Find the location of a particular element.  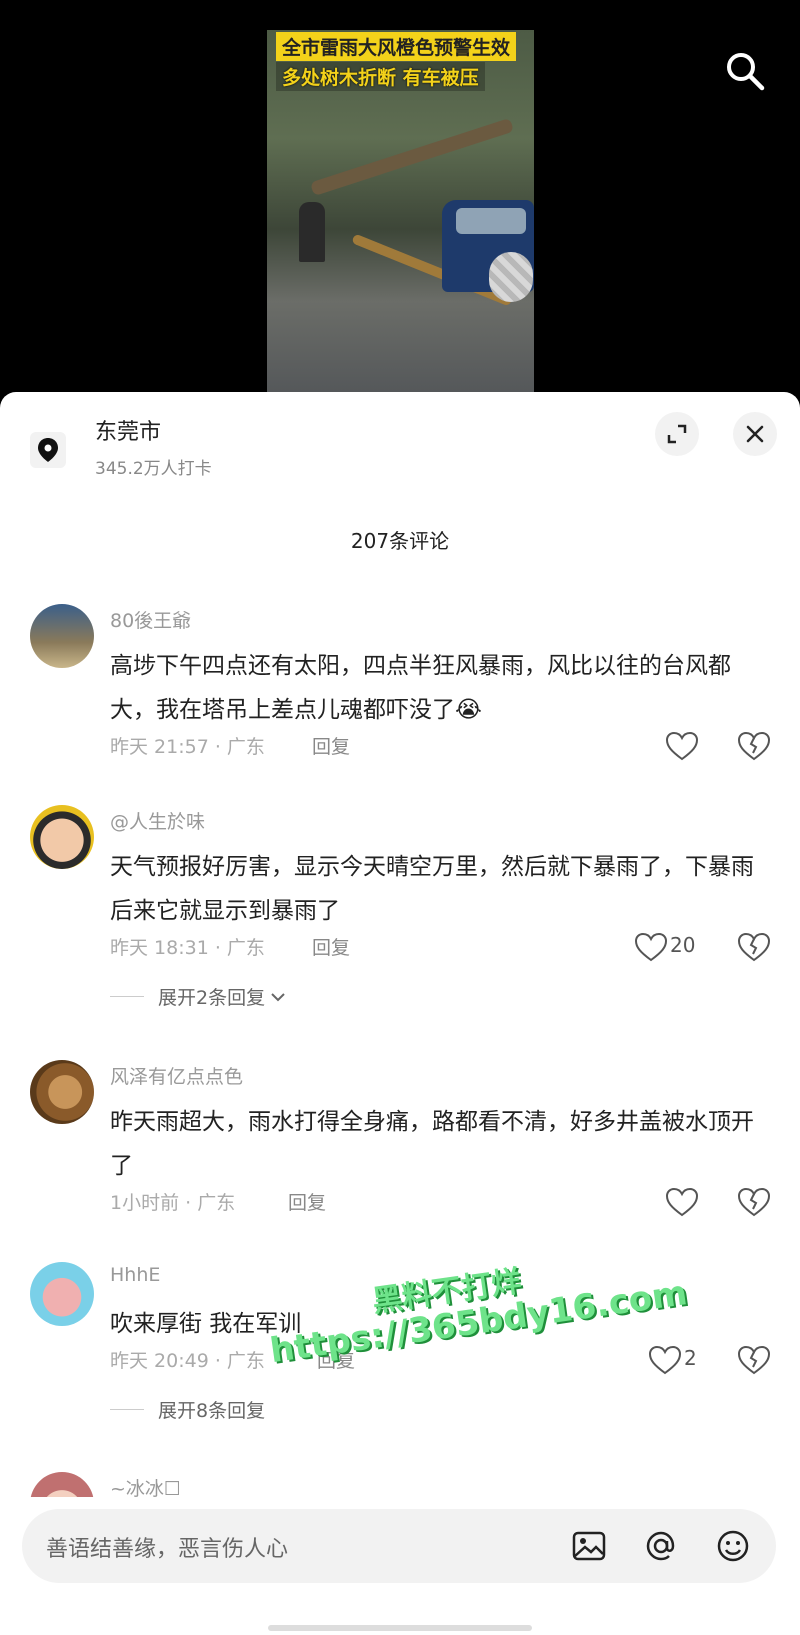

comment-username: 风泽有亿点点色 is located at coordinates (176, 1075).